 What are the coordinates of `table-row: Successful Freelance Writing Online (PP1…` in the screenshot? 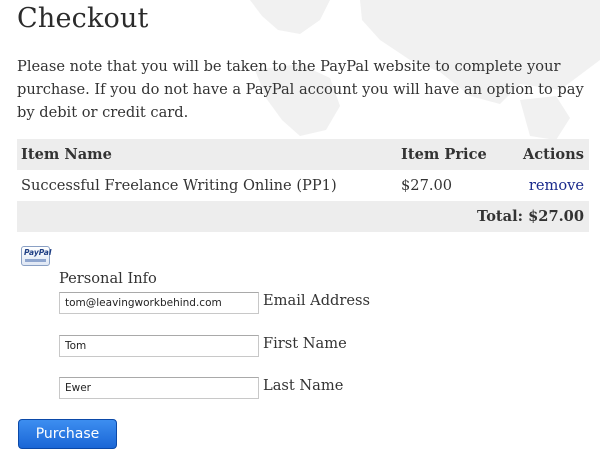 It's located at (303, 185).